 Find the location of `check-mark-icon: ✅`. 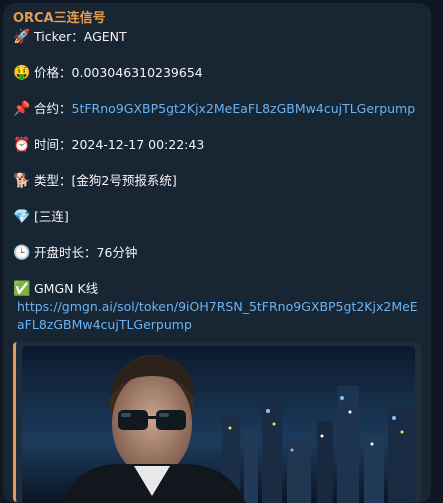

check-mark-icon: ✅ is located at coordinates (22, 289).